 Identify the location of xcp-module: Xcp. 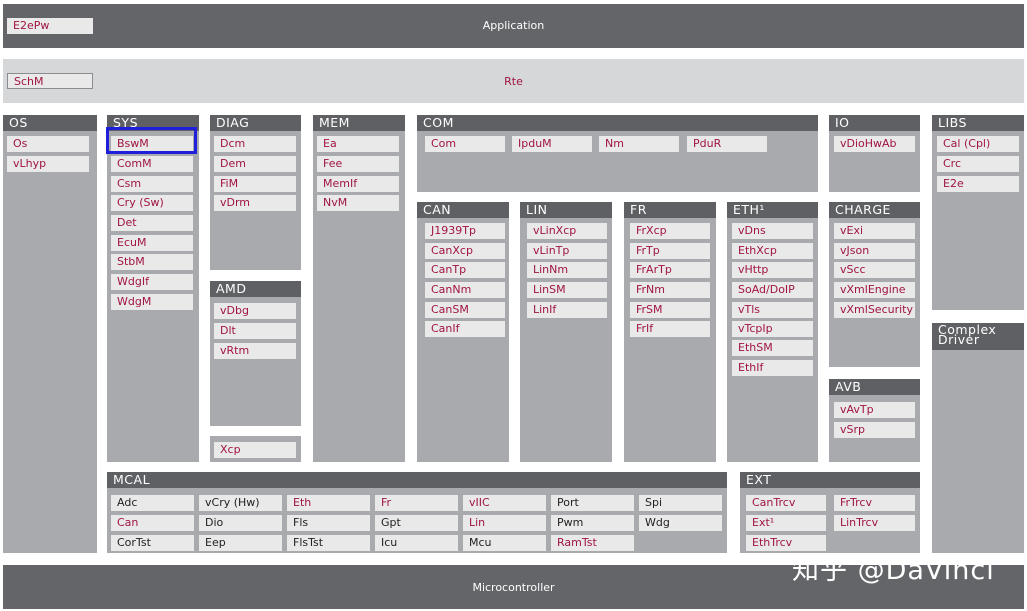
(255, 450).